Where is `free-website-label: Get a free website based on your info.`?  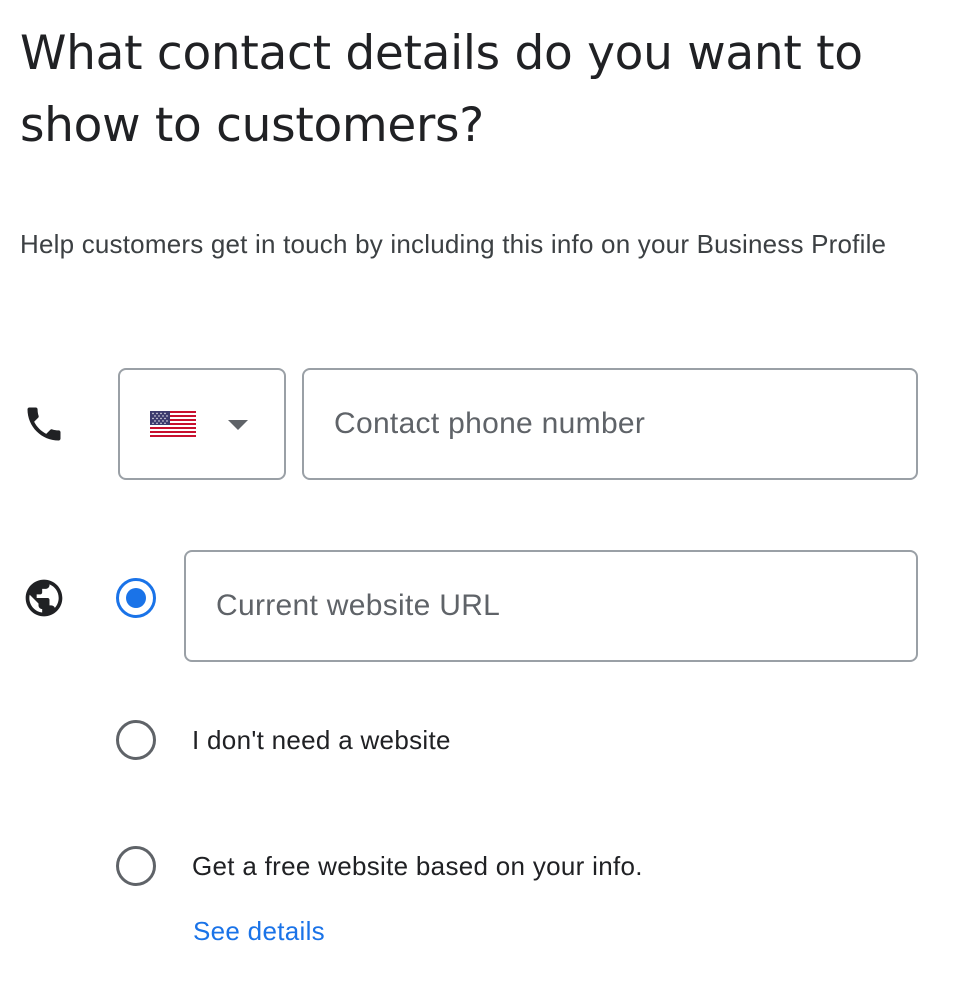 free-website-label: Get a free website based on your info. is located at coordinates (417, 866).